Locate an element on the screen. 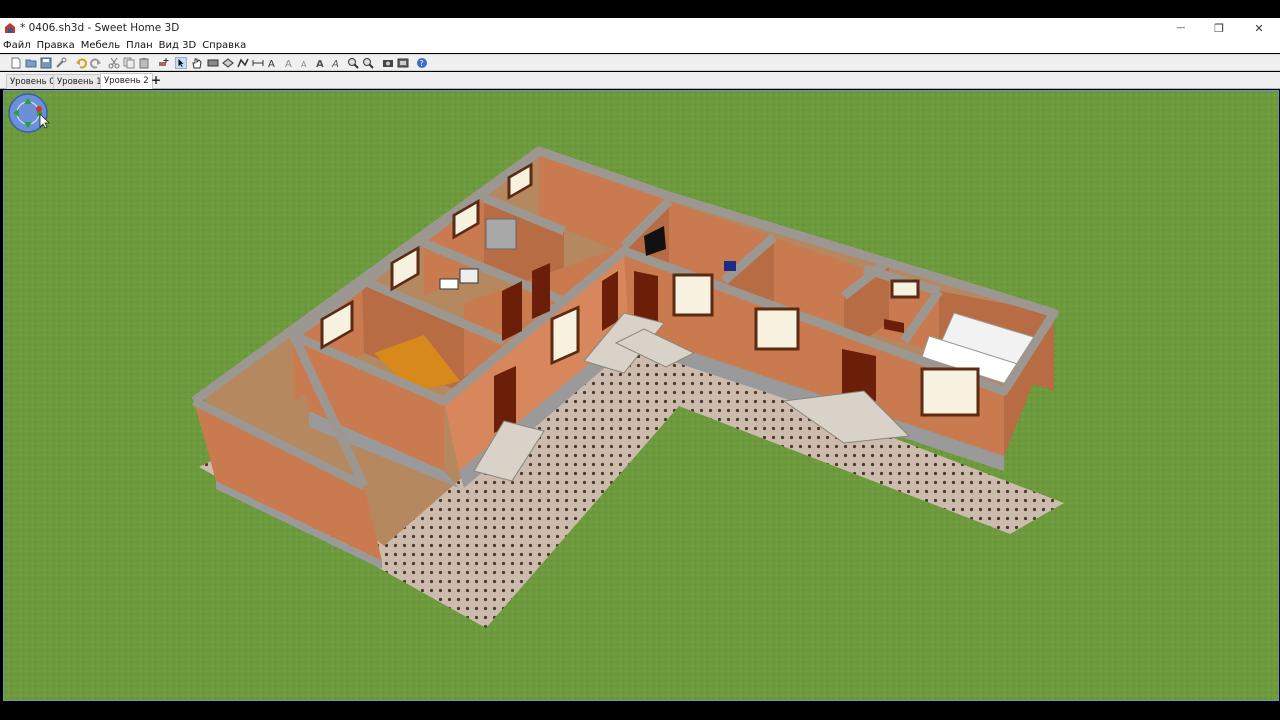 This screenshot has height=720, width=1280. minimize-icon: — is located at coordinates (1181, 28).